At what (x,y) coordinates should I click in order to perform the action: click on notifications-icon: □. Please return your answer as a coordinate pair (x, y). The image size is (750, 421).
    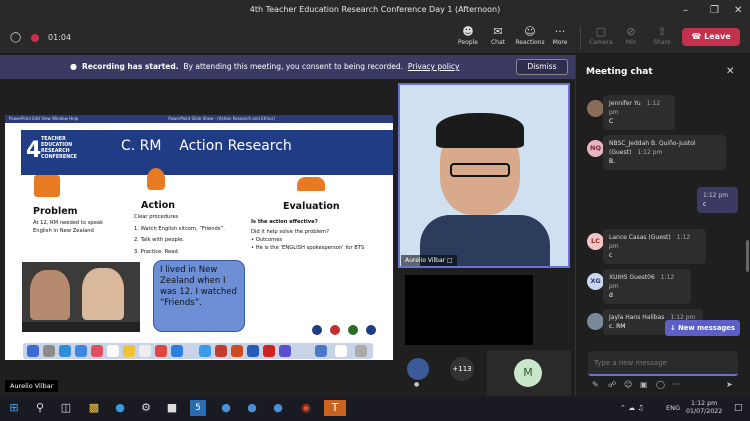
    Looking at the image, I should click on (738, 408).